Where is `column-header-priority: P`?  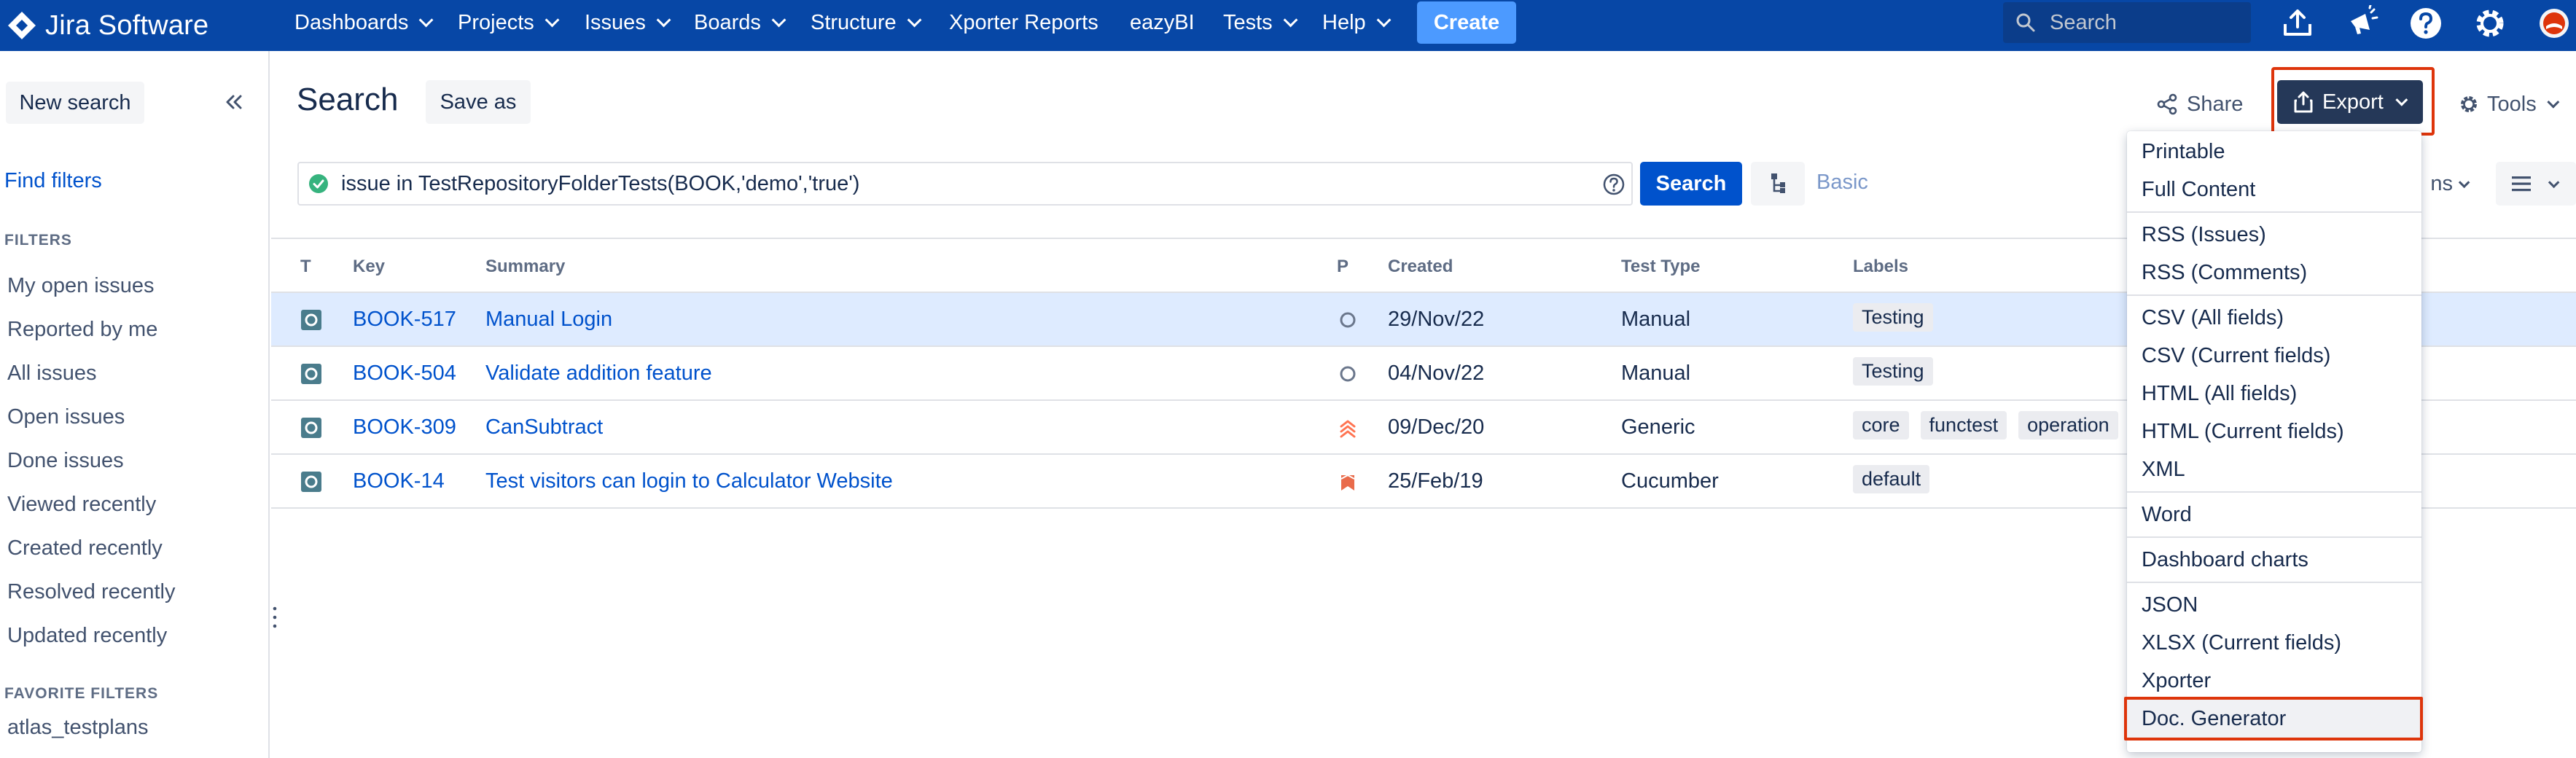 column-header-priority: P is located at coordinates (1343, 267).